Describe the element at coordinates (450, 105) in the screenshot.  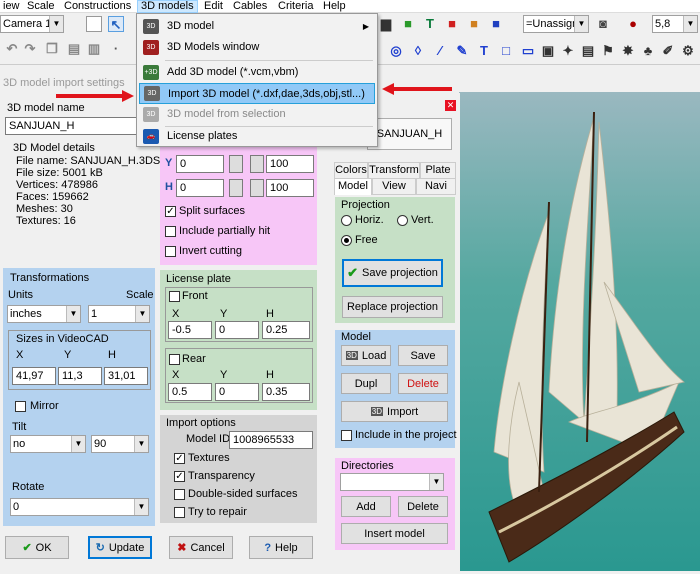
I see `close-icon: ✕` at that location.